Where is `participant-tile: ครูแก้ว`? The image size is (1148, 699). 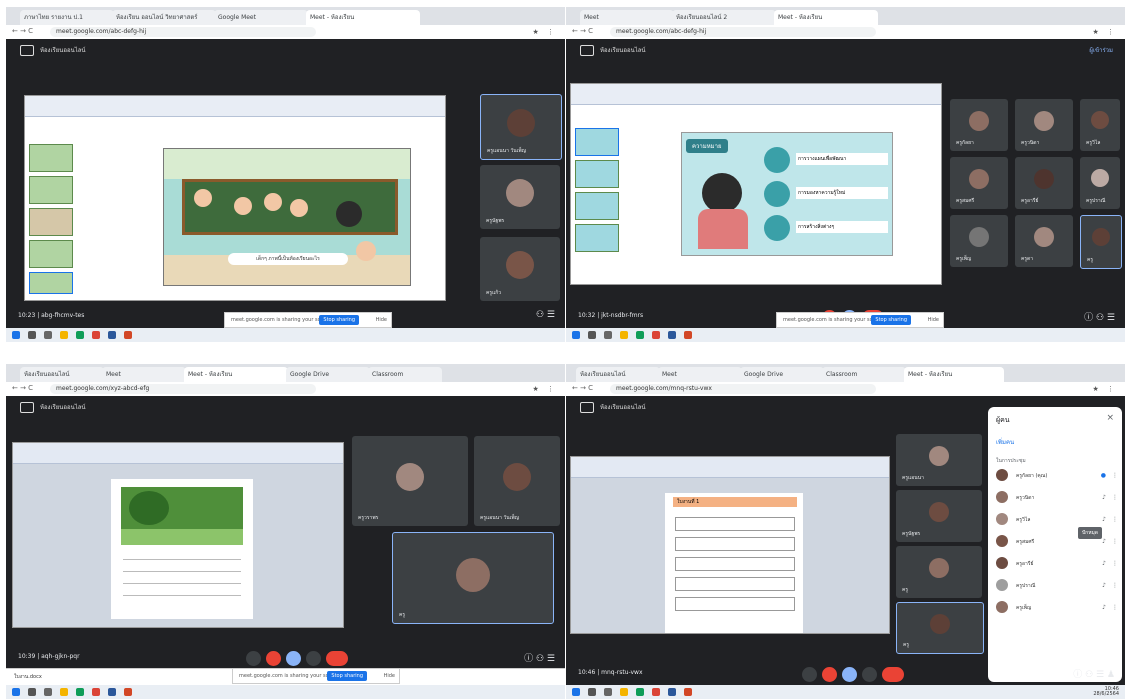
participant-tile: ครูแก้ว is located at coordinates (520, 269).